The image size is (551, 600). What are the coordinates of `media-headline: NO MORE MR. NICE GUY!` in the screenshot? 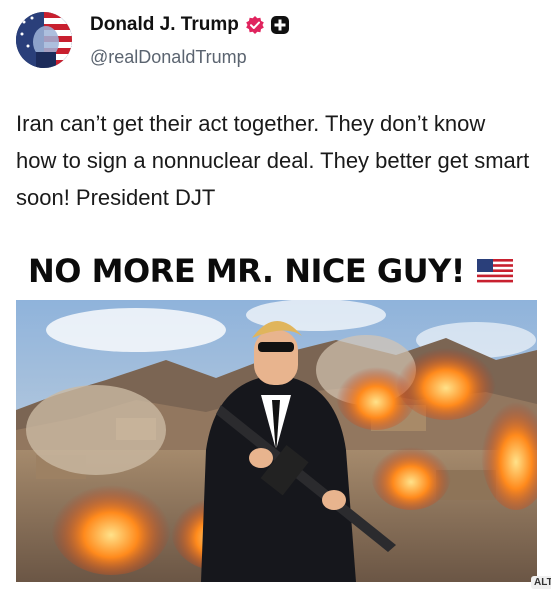 It's located at (270, 271).